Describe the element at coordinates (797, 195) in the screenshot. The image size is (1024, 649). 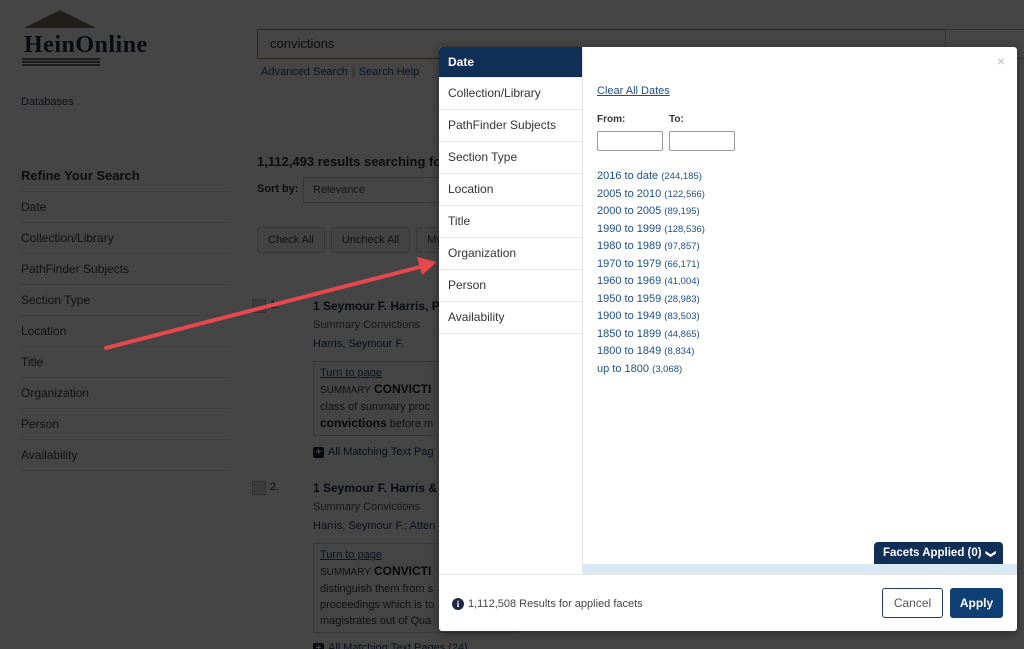
I see `date-range-option: 2005 to 2010 (122,566)` at that location.